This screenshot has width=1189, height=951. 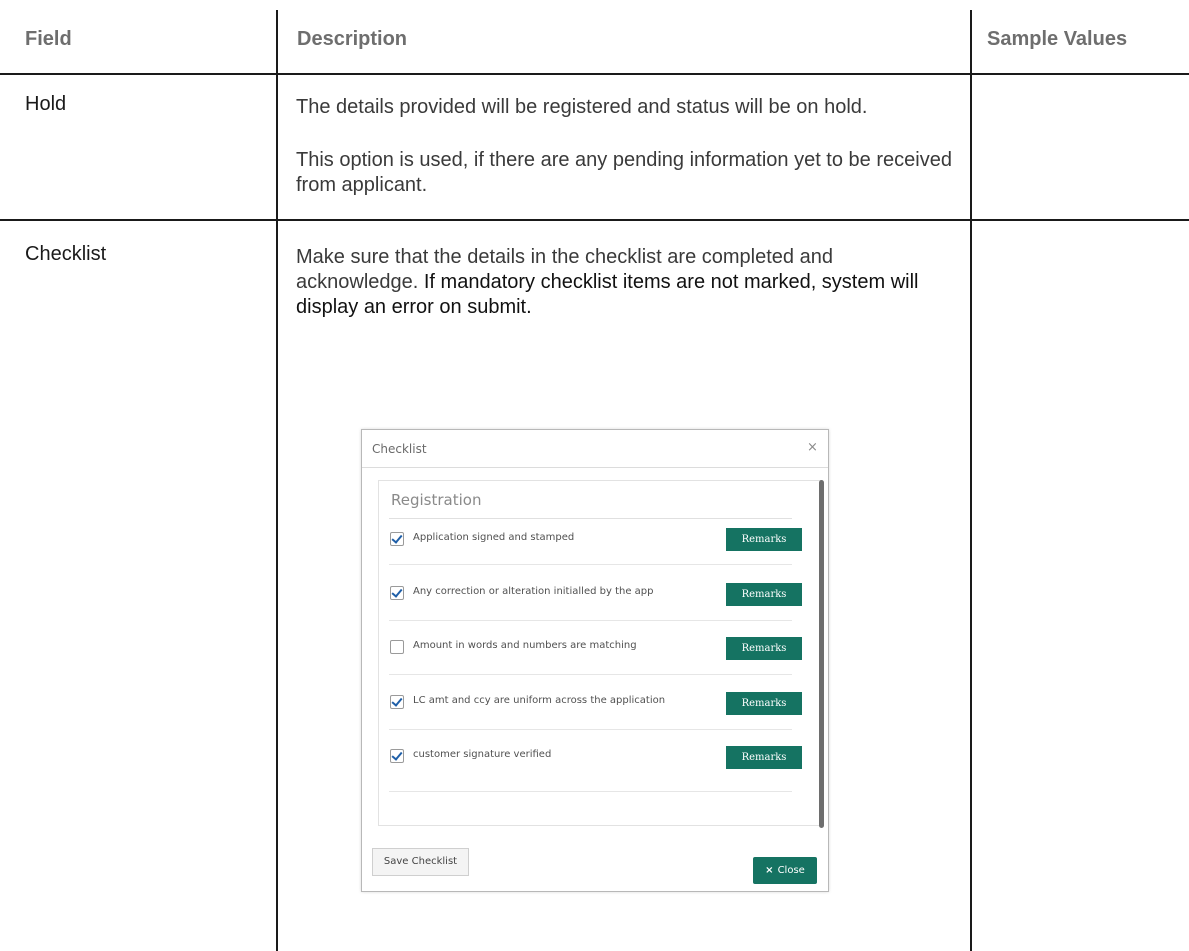 What do you see at coordinates (590, 518) in the screenshot?
I see `section-rule` at bounding box center [590, 518].